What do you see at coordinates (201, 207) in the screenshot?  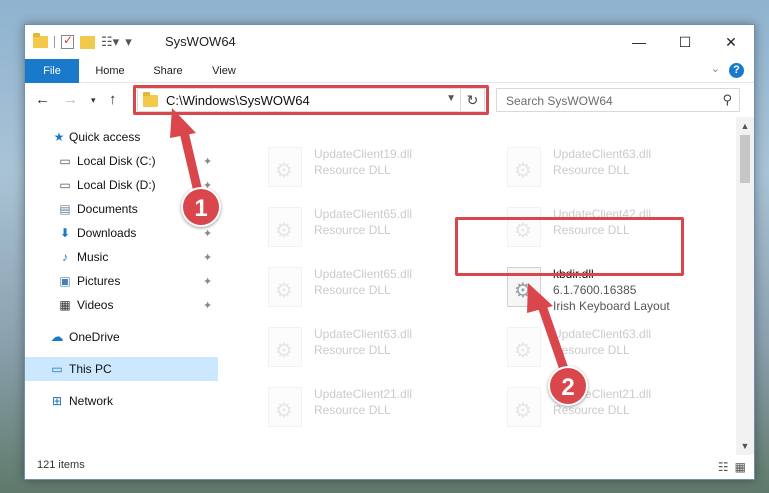 I see `step-badge-1: 1` at bounding box center [201, 207].